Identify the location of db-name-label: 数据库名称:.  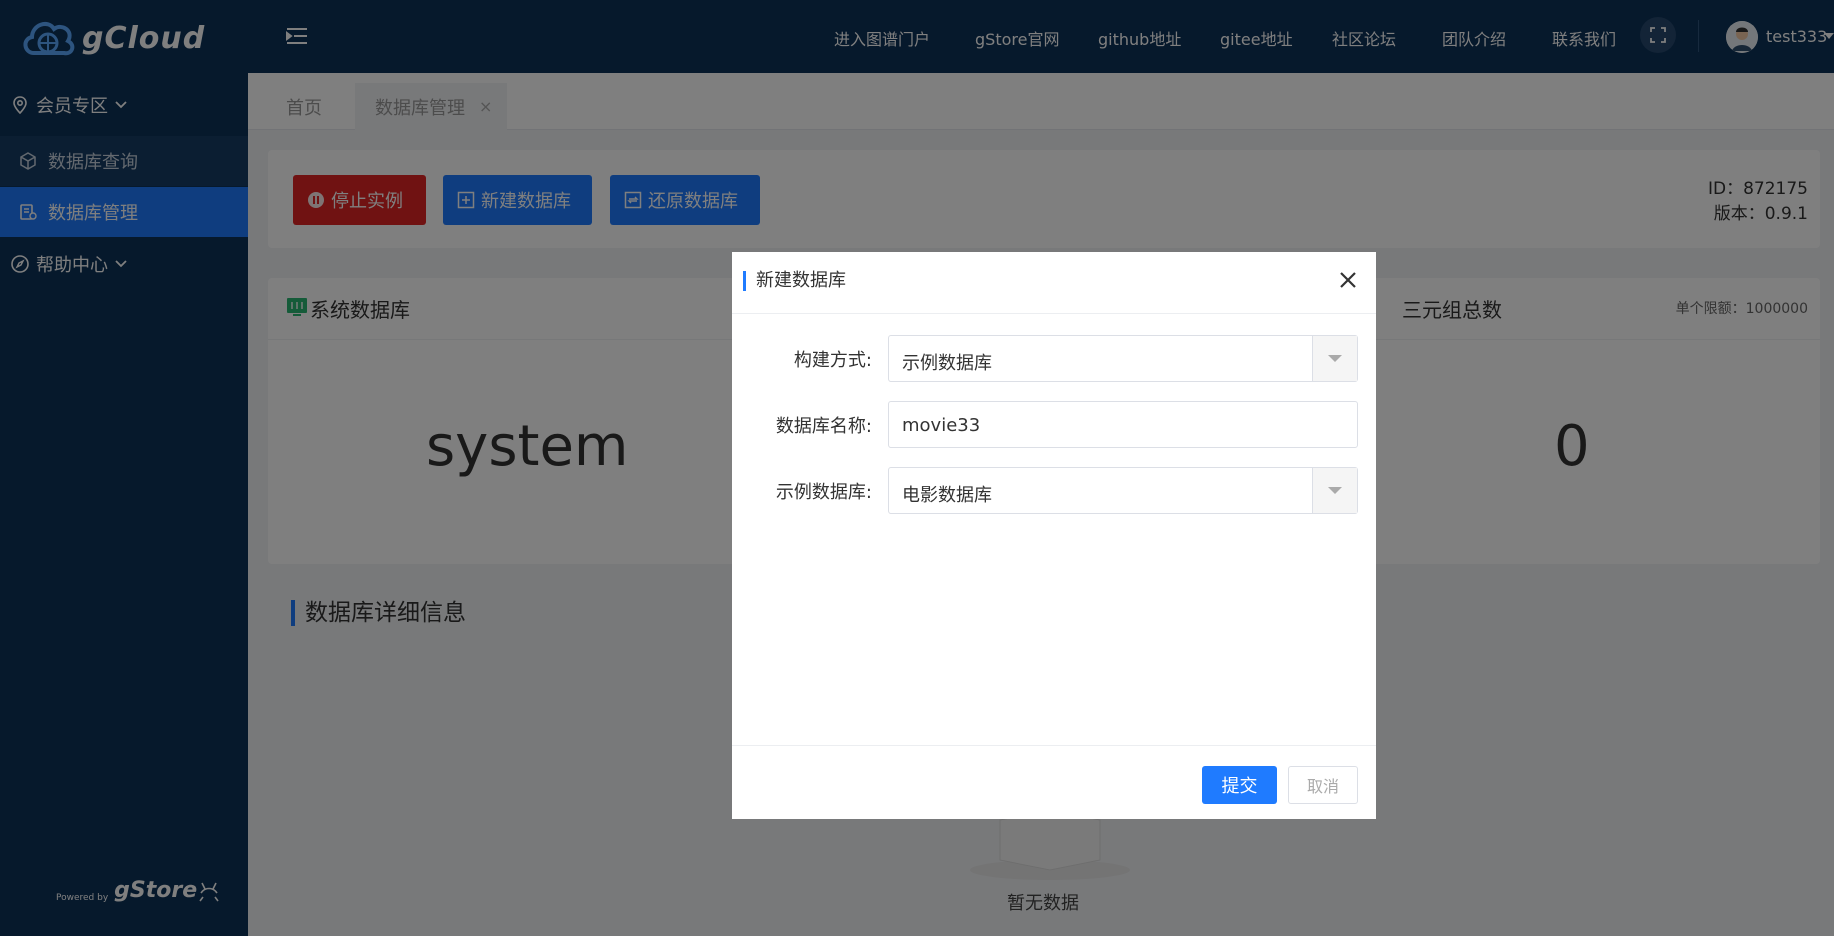
(823, 426).